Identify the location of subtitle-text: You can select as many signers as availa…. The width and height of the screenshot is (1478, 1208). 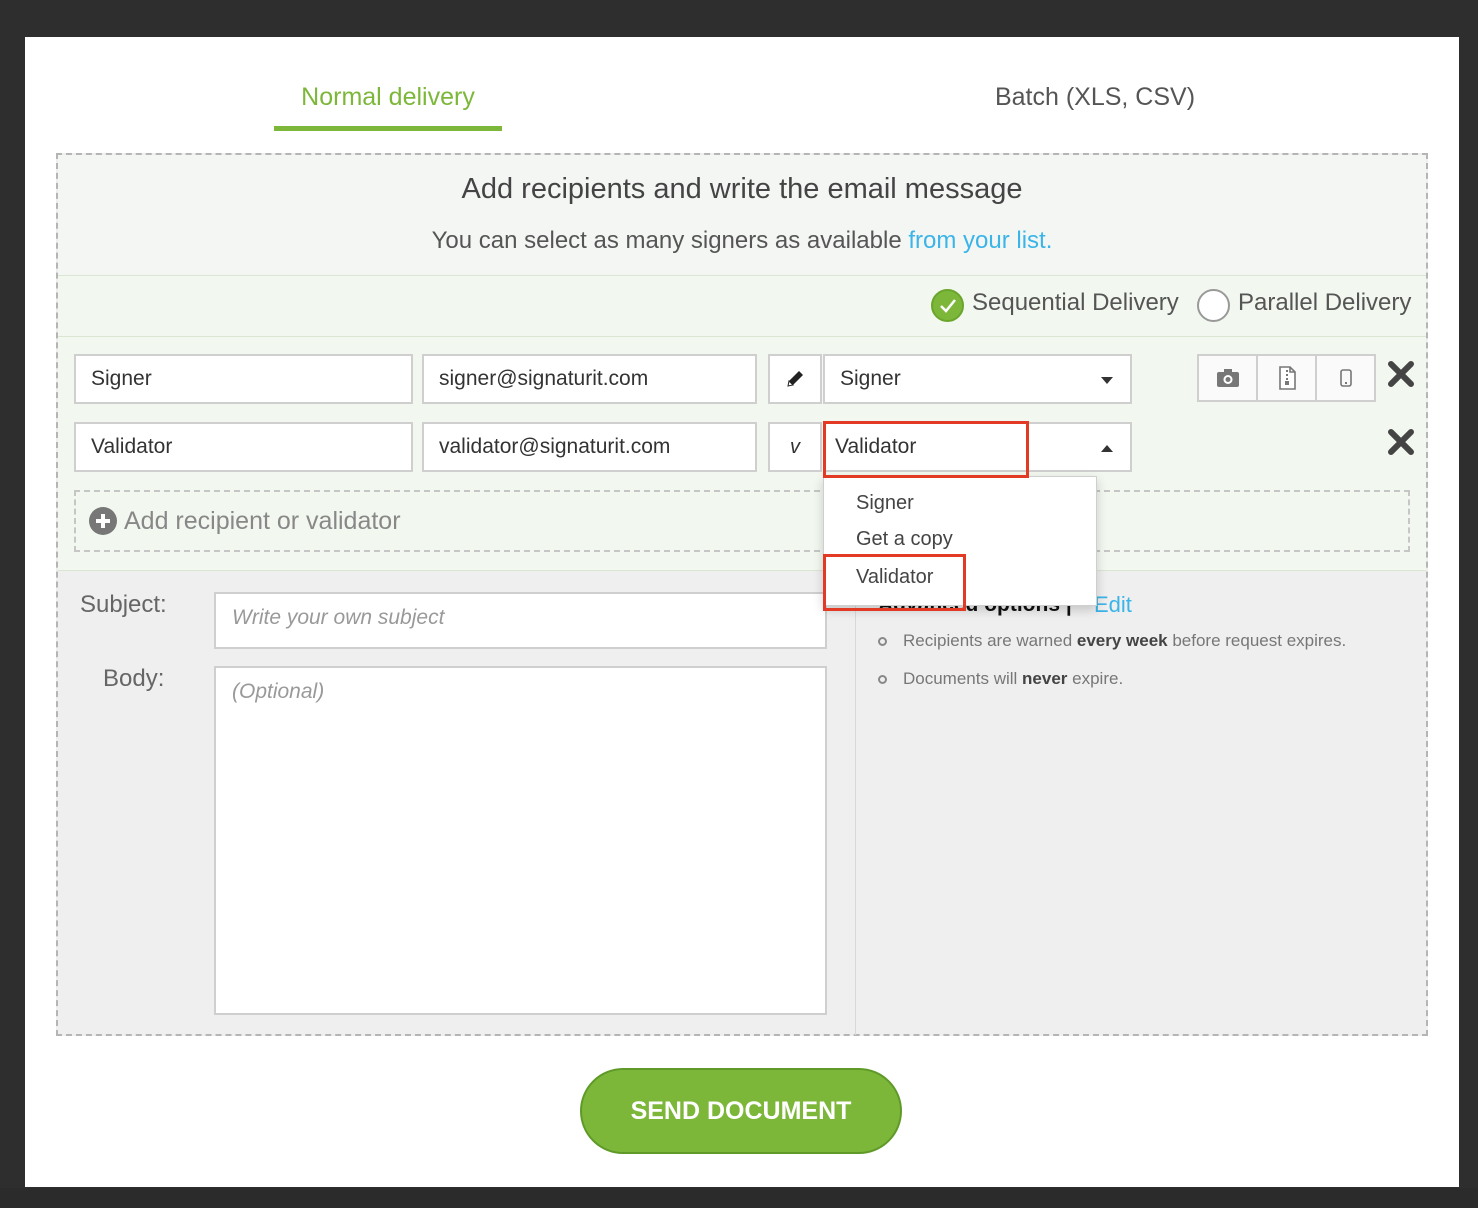
(666, 240).